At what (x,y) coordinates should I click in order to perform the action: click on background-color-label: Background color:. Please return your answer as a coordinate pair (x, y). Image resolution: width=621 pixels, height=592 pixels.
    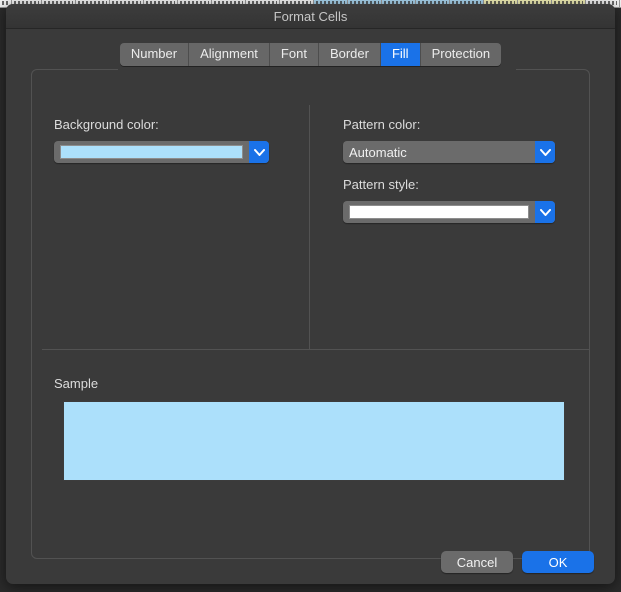
    Looking at the image, I should click on (106, 124).